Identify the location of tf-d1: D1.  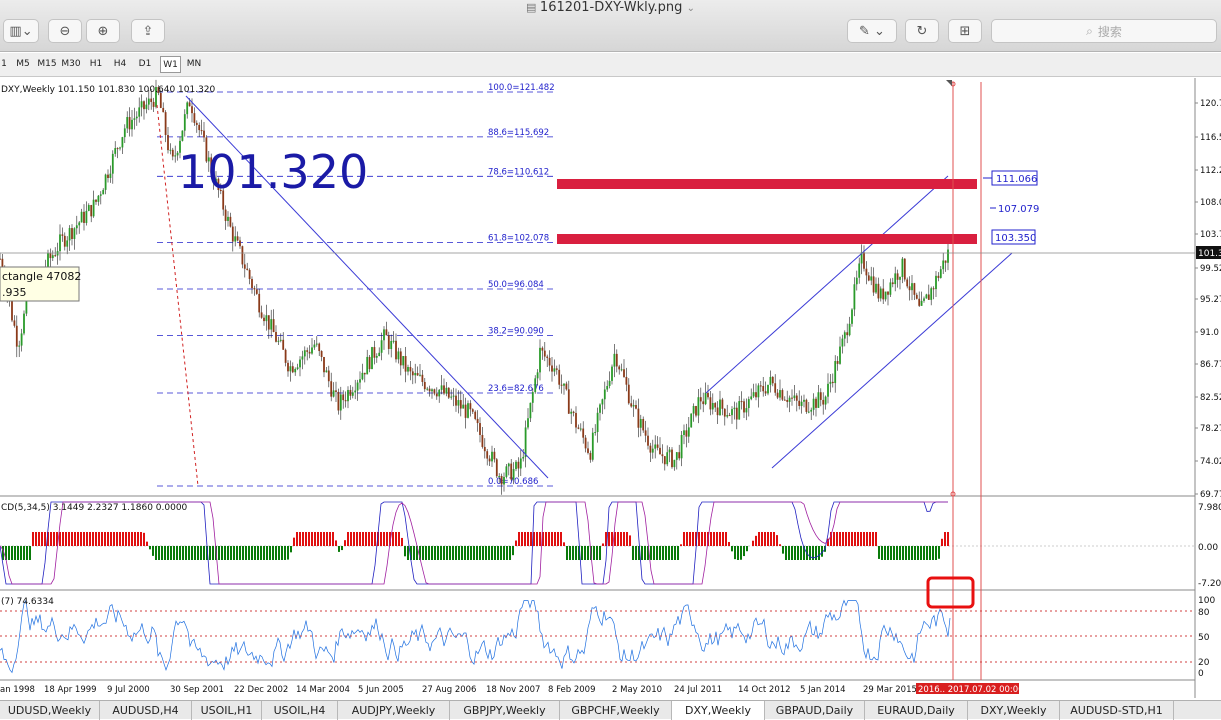
(145, 64).